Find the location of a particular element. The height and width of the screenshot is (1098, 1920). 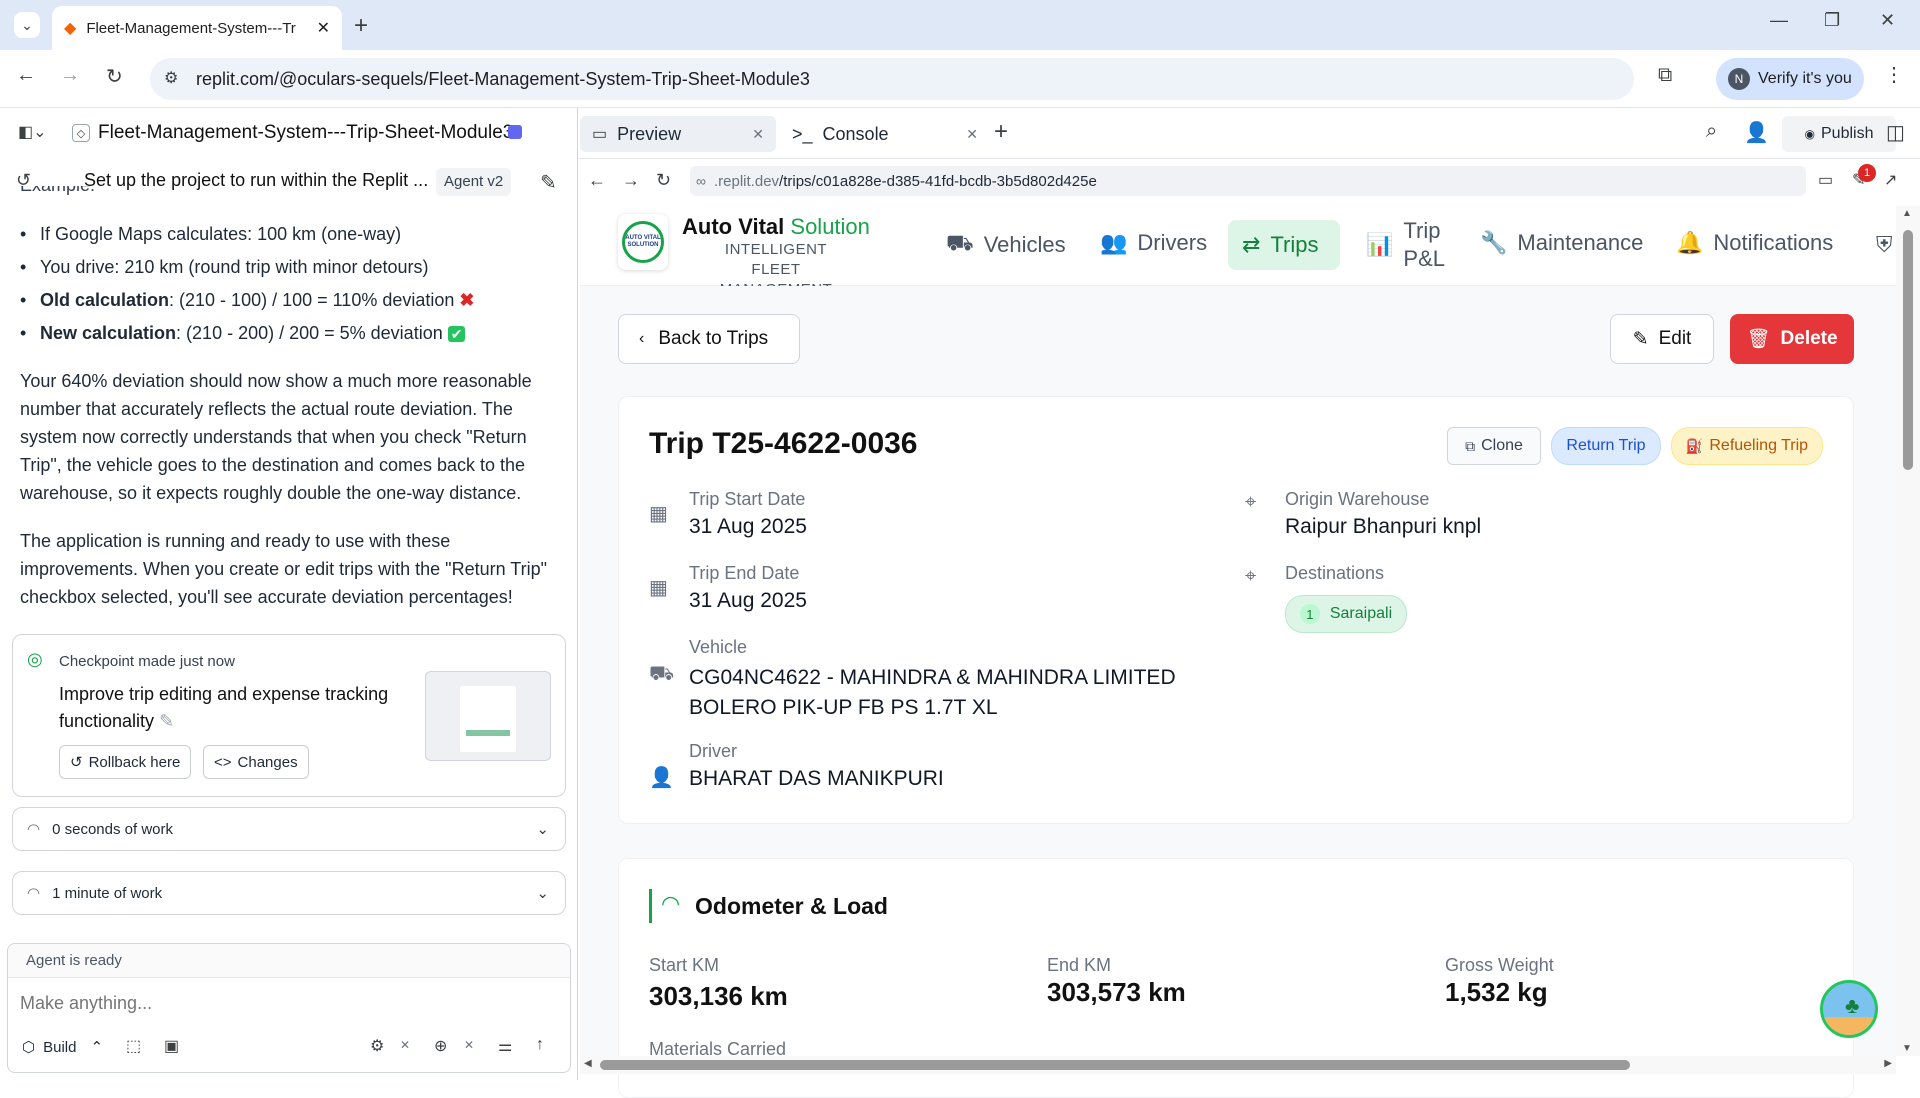

new-tab-icon: + is located at coordinates (361, 26).